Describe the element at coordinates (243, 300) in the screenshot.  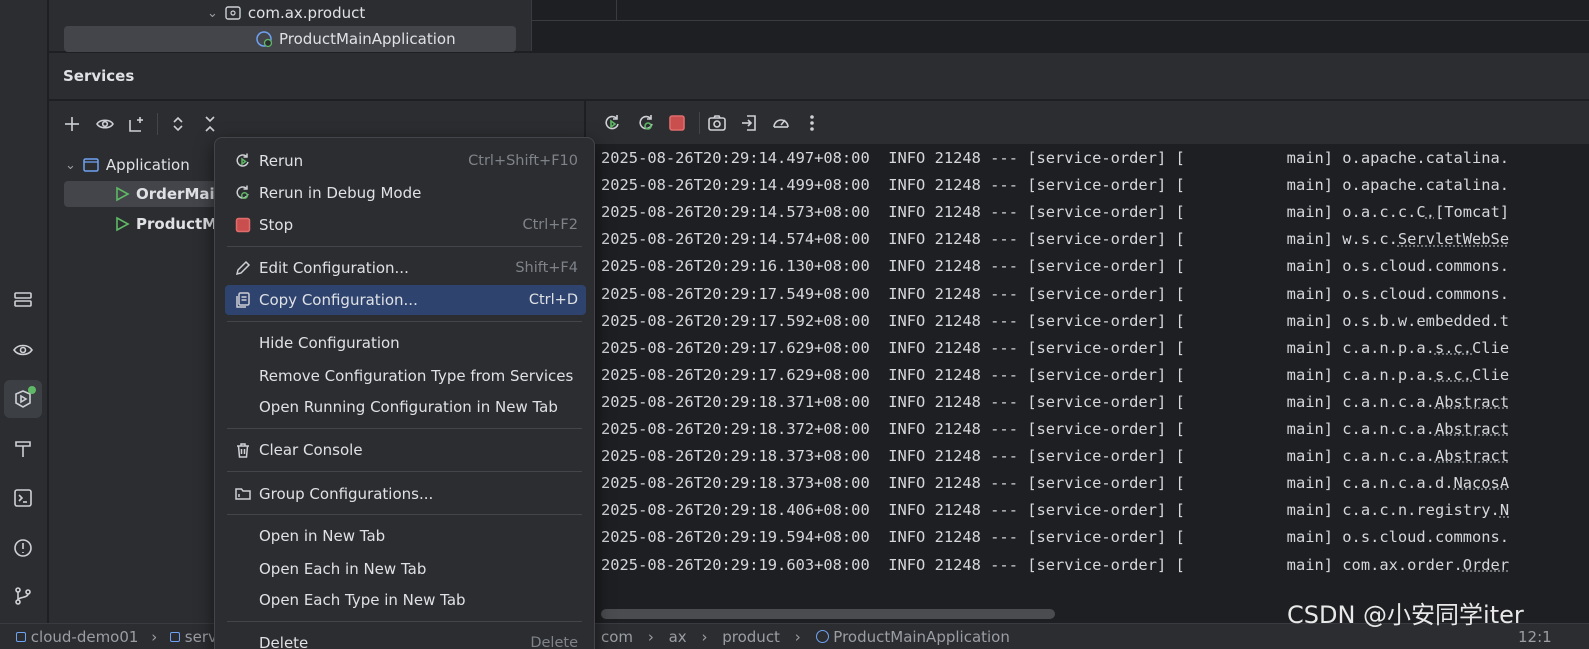
I see `copy-icon` at that location.